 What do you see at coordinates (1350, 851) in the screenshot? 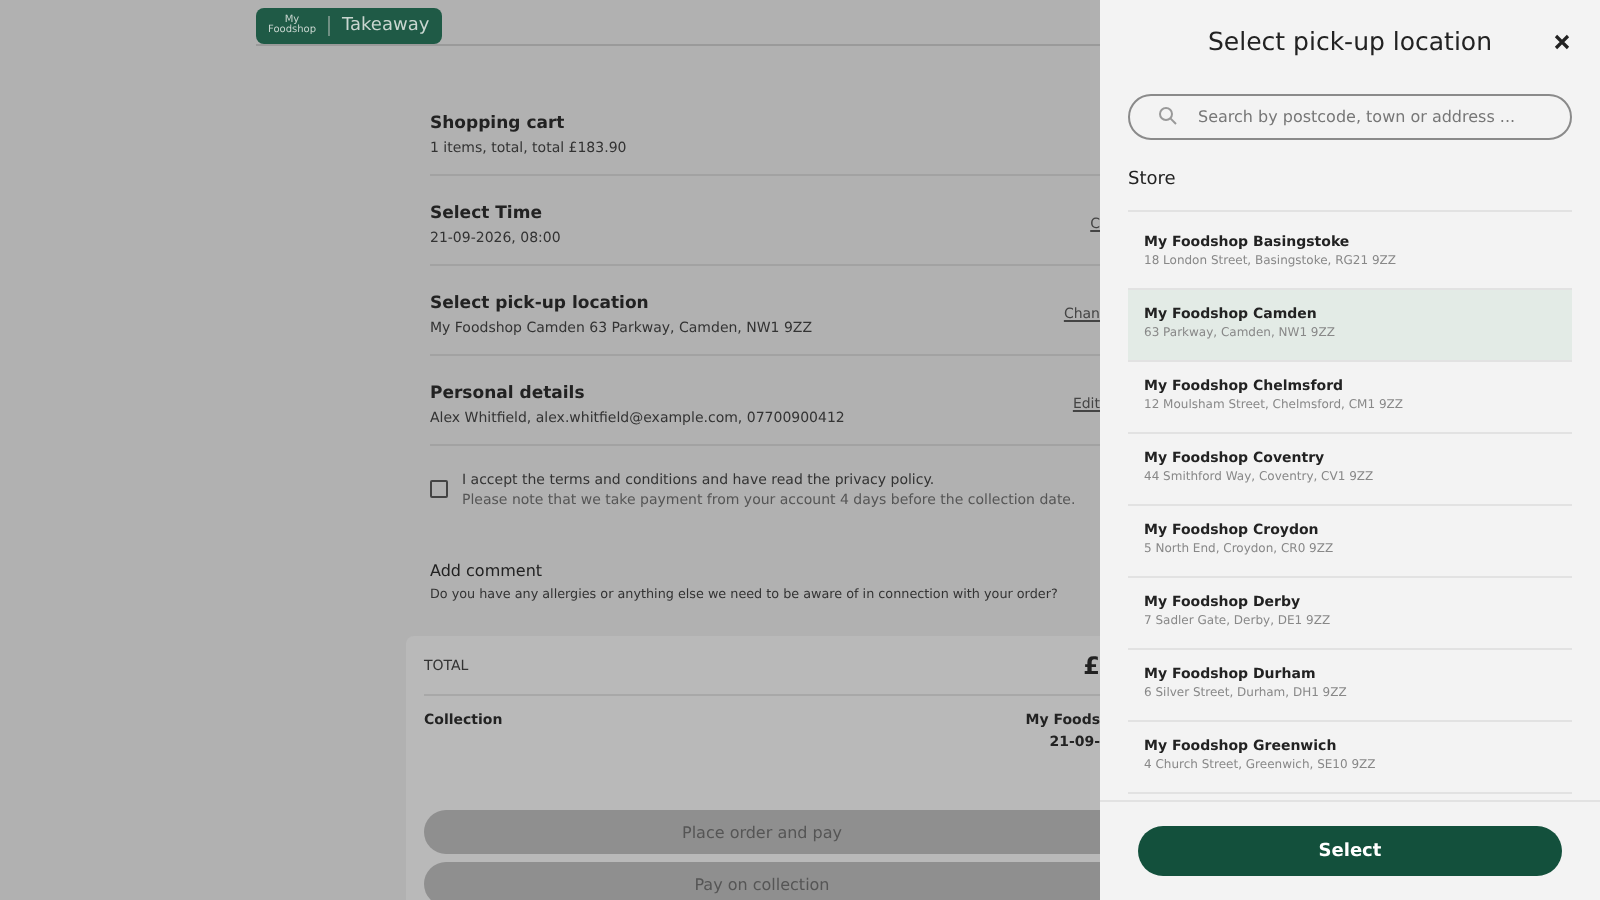
I see `select-button: Select` at bounding box center [1350, 851].